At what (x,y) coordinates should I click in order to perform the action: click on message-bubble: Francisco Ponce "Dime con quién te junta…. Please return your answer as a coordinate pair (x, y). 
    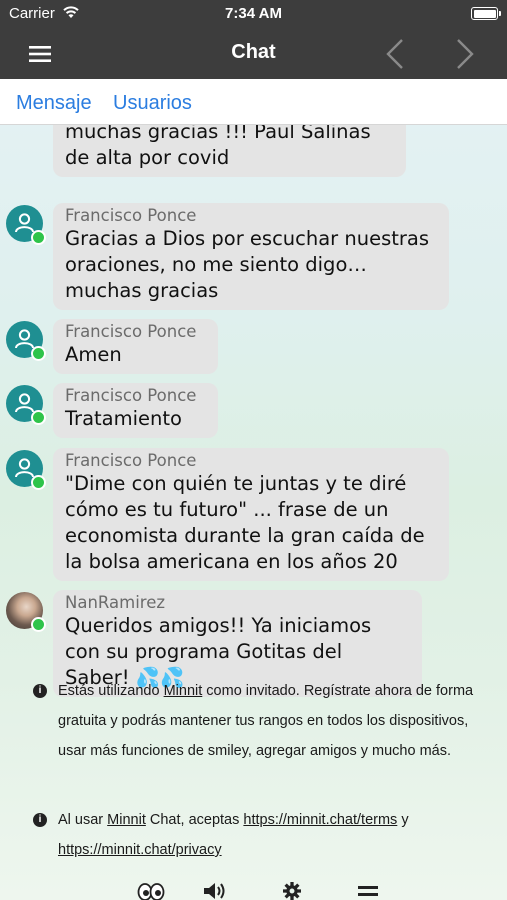
    Looking at the image, I should click on (251, 514).